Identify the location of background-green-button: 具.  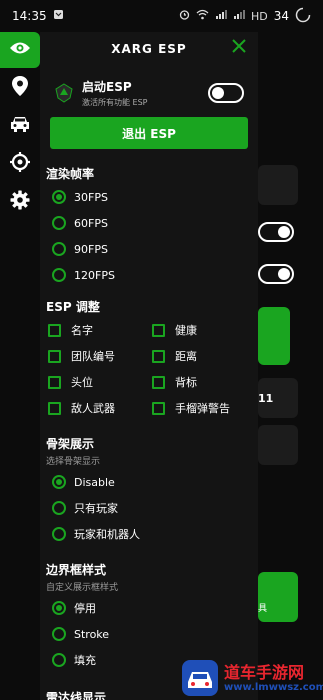
(278, 597).